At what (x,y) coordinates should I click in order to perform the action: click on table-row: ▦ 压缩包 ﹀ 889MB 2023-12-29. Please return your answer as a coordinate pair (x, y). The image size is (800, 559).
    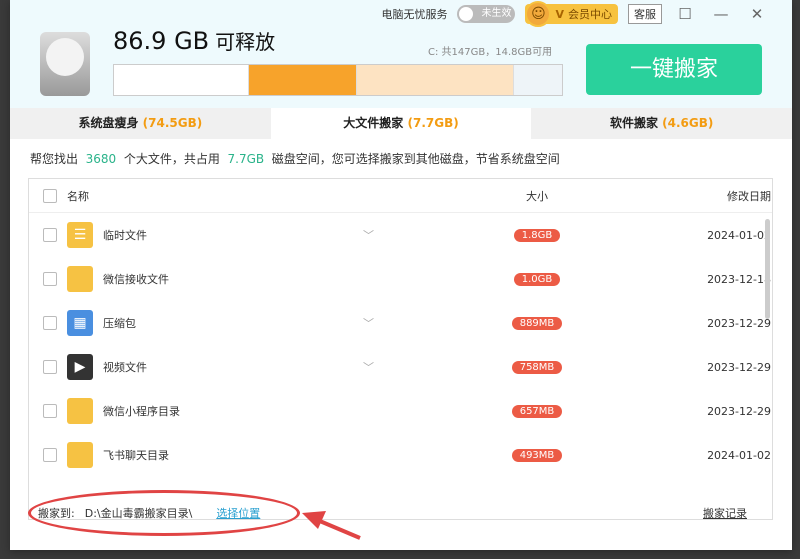
    Looking at the image, I should click on (400, 323).